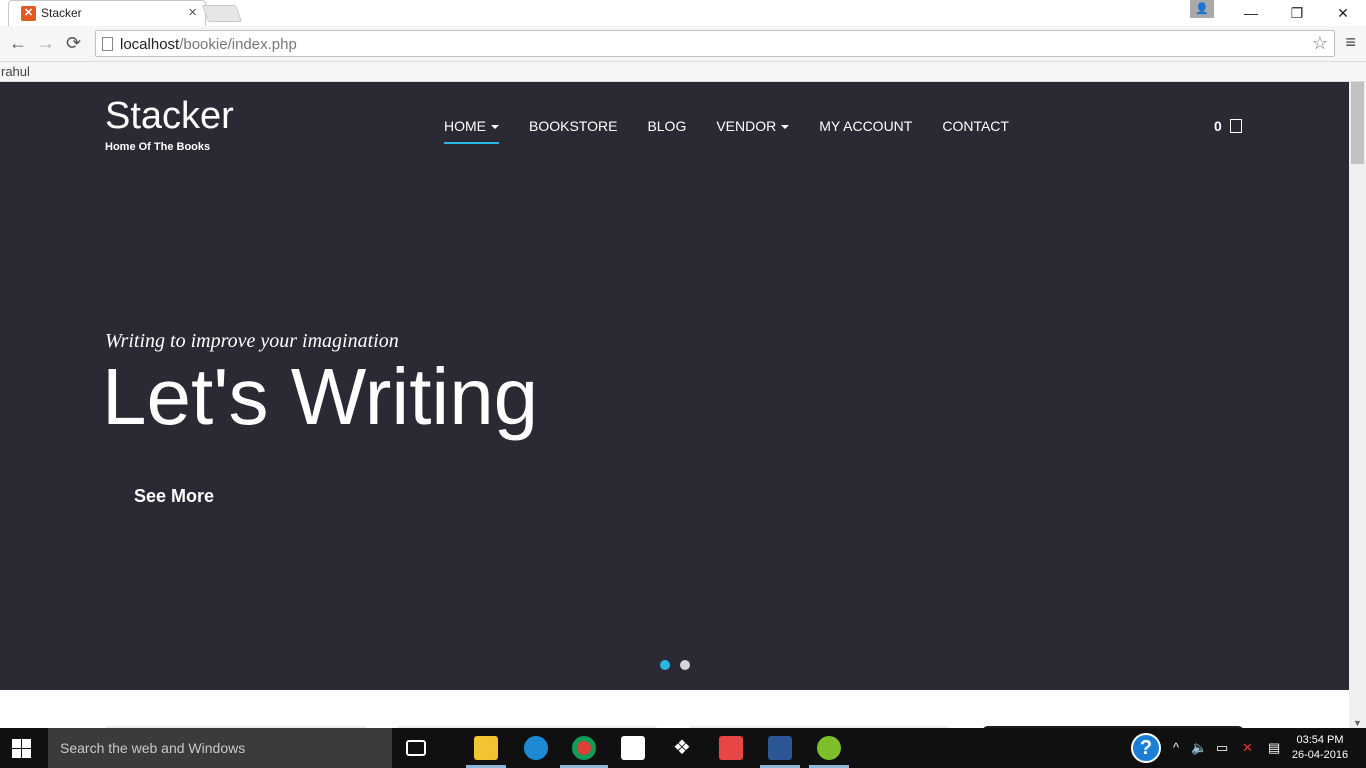 This screenshot has width=1366, height=768. I want to click on page-scrollbar: ▲ ▼, so click(1357, 405).